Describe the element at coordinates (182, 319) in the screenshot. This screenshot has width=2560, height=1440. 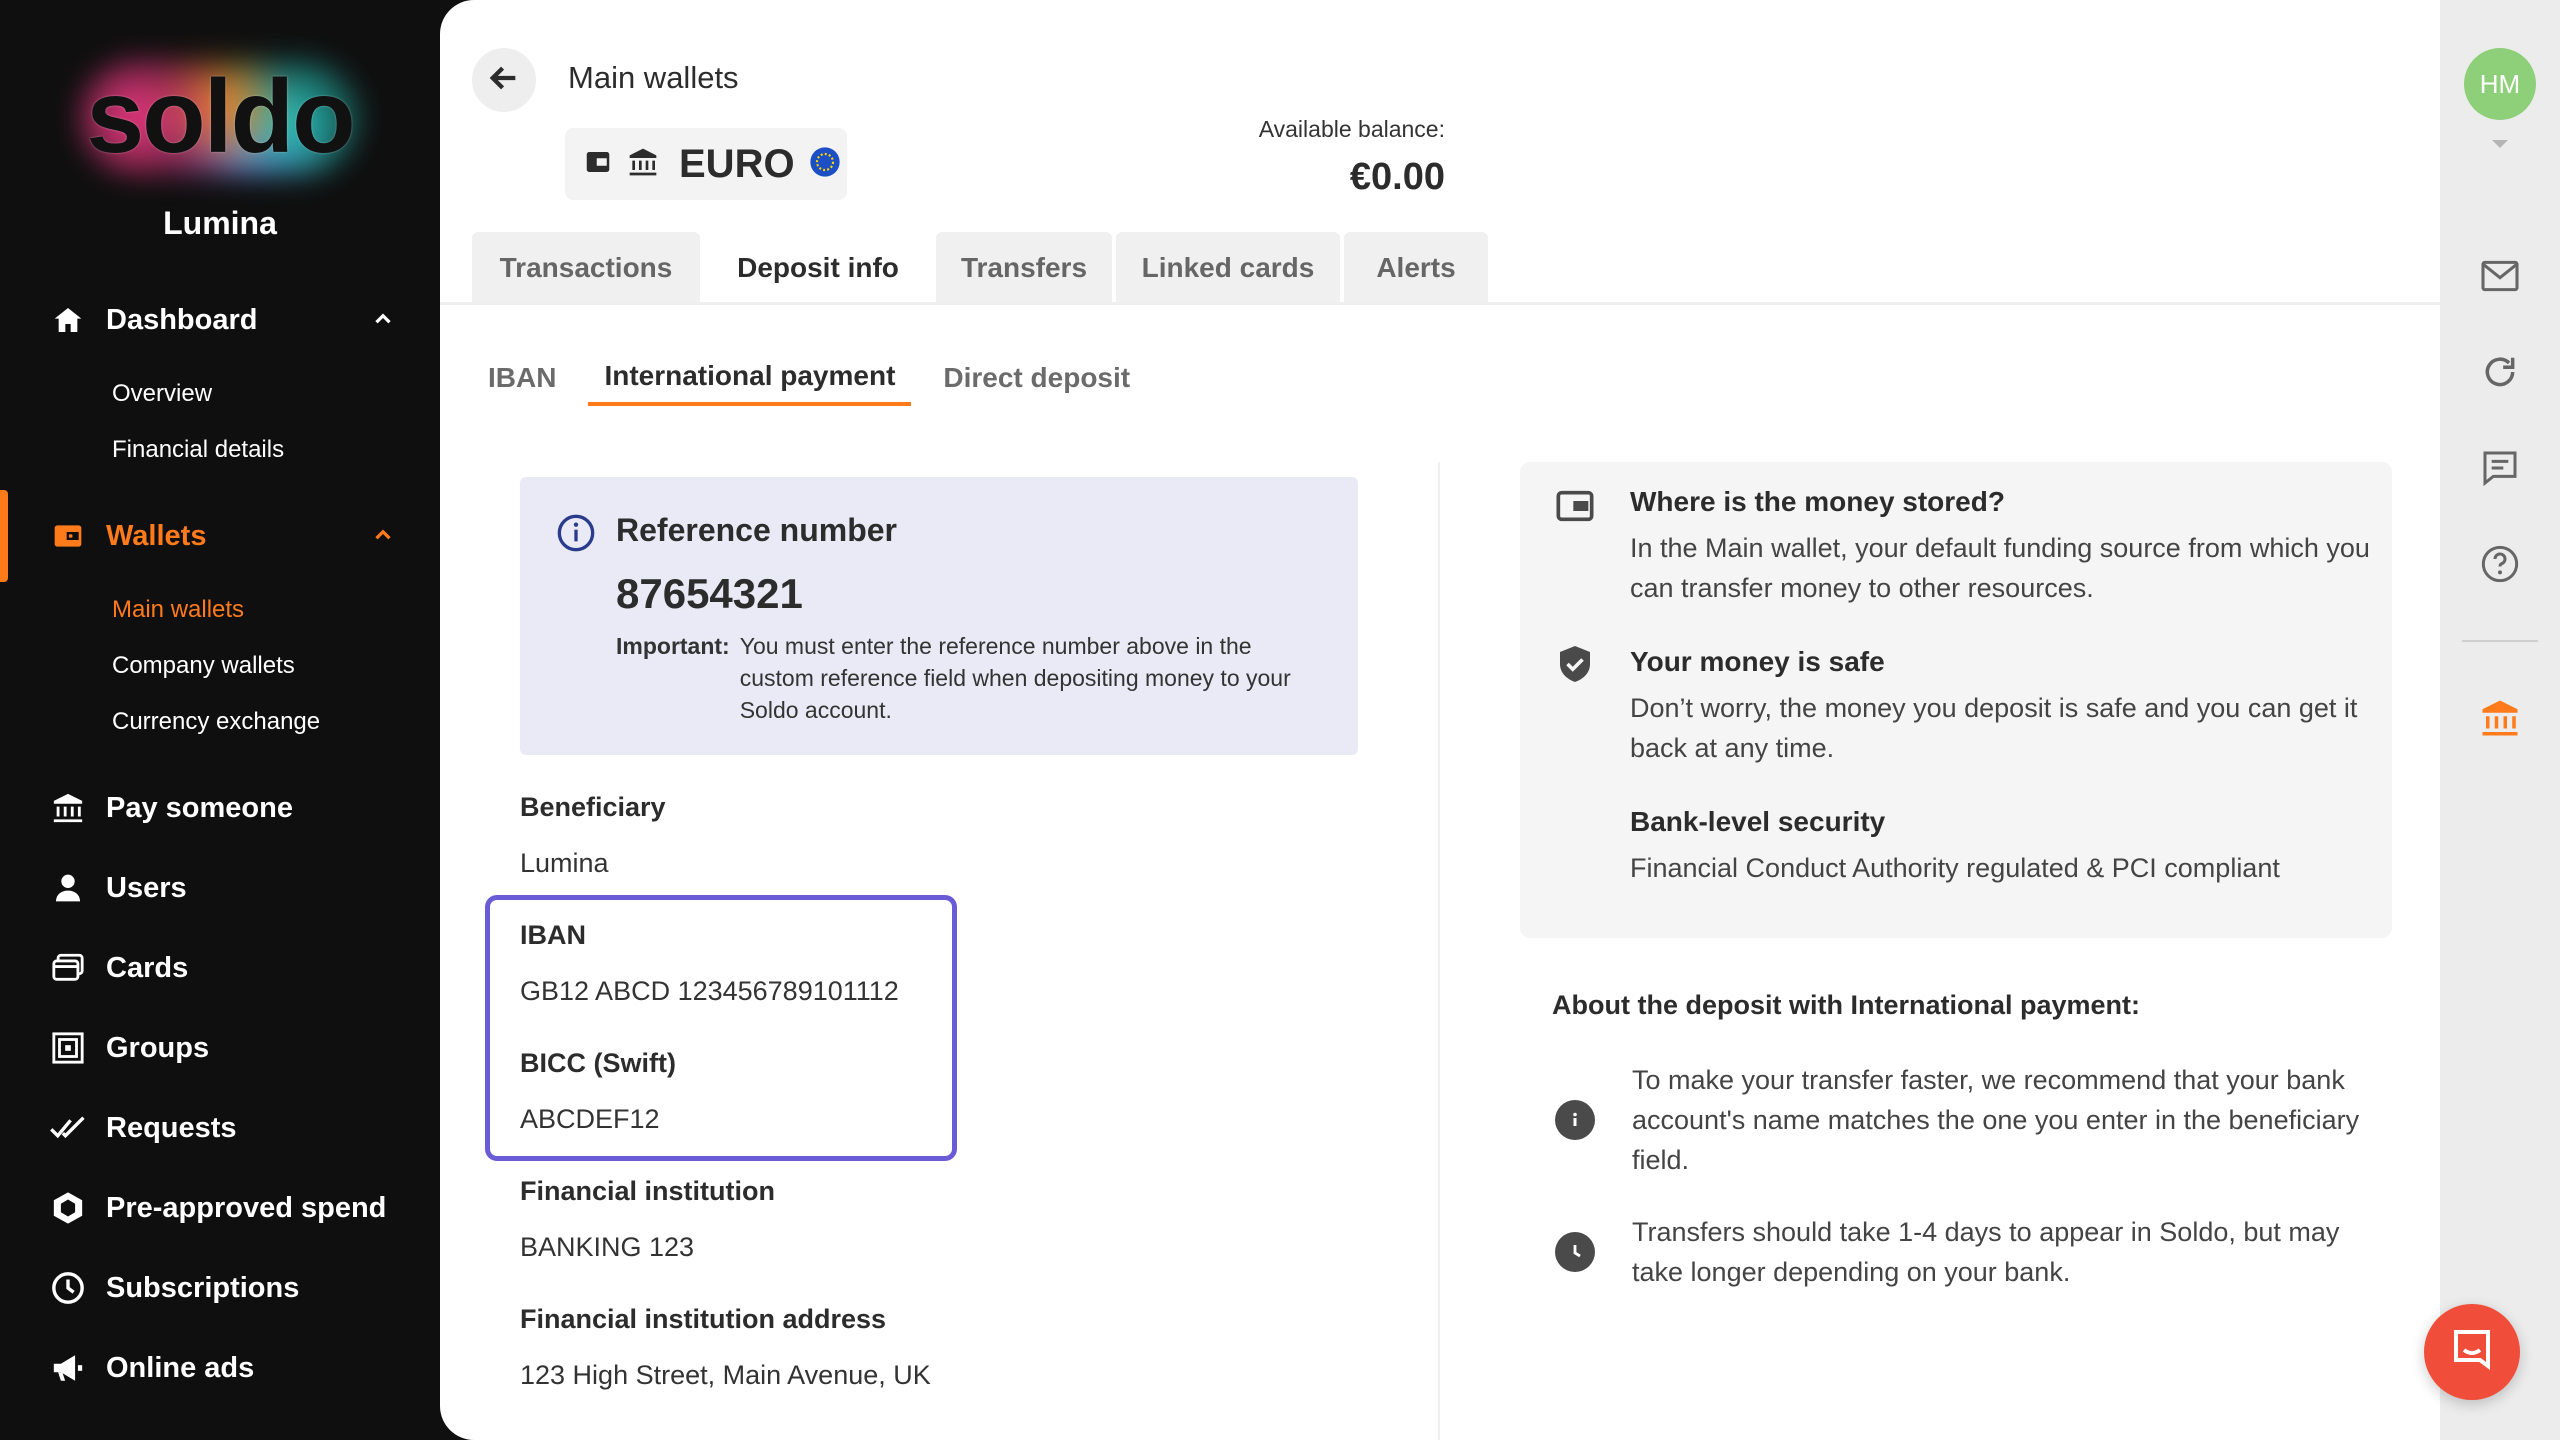
I see `nav-label: Dashboard` at that location.